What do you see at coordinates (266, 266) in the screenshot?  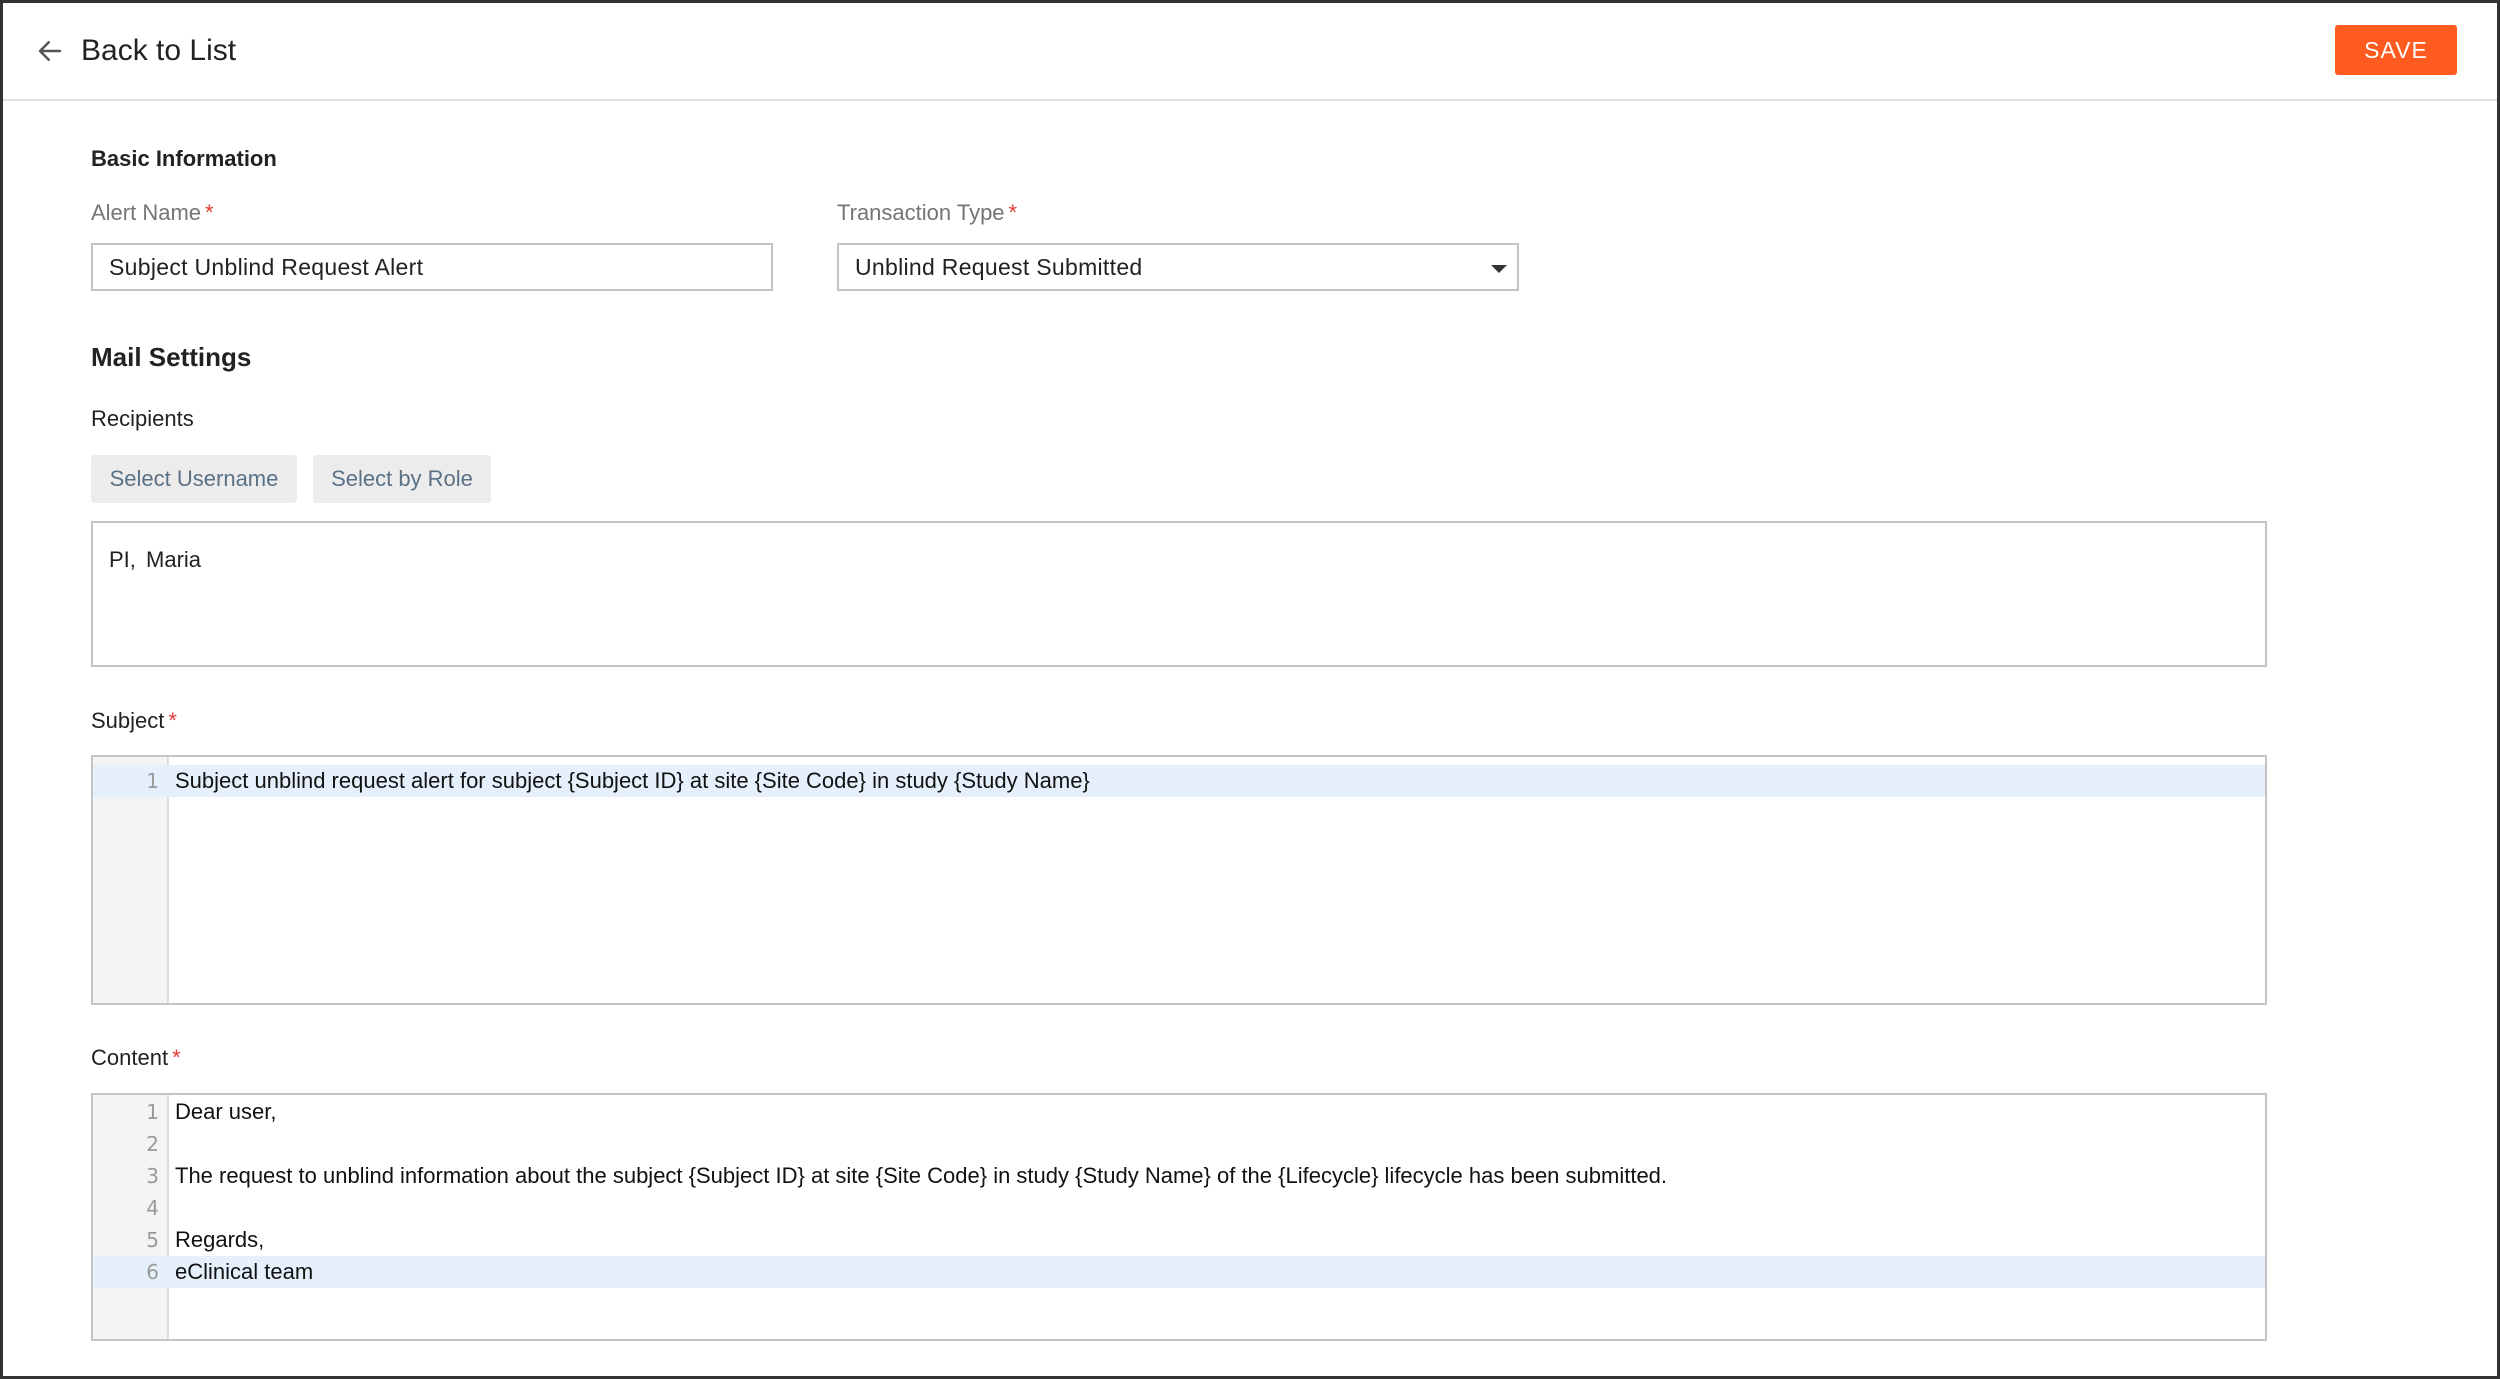 I see `alert-name-value: Subject Unblind Request Alert` at bounding box center [266, 266].